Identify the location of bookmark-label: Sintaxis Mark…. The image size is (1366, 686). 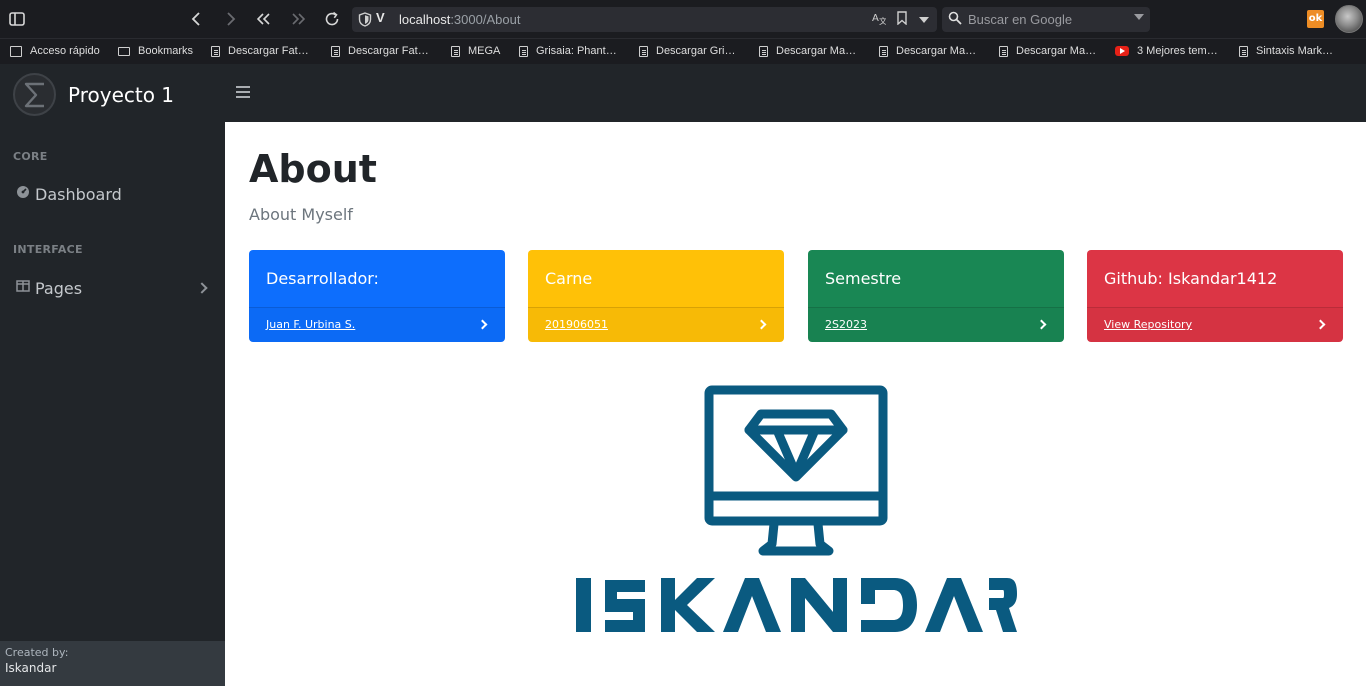
(1295, 51).